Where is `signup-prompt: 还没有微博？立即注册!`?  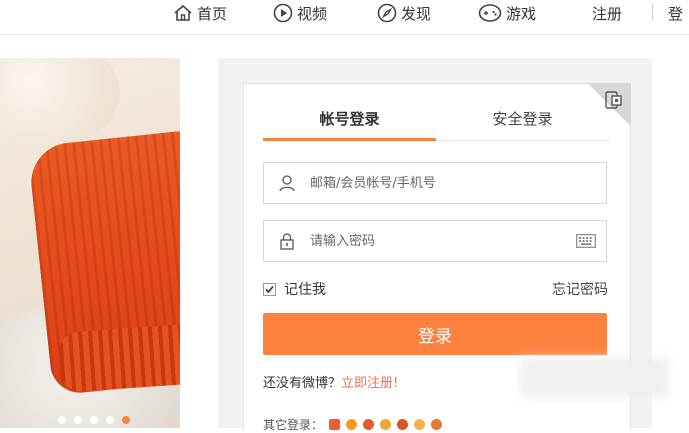 signup-prompt: 还没有微博？立即注册! is located at coordinates (330, 381).